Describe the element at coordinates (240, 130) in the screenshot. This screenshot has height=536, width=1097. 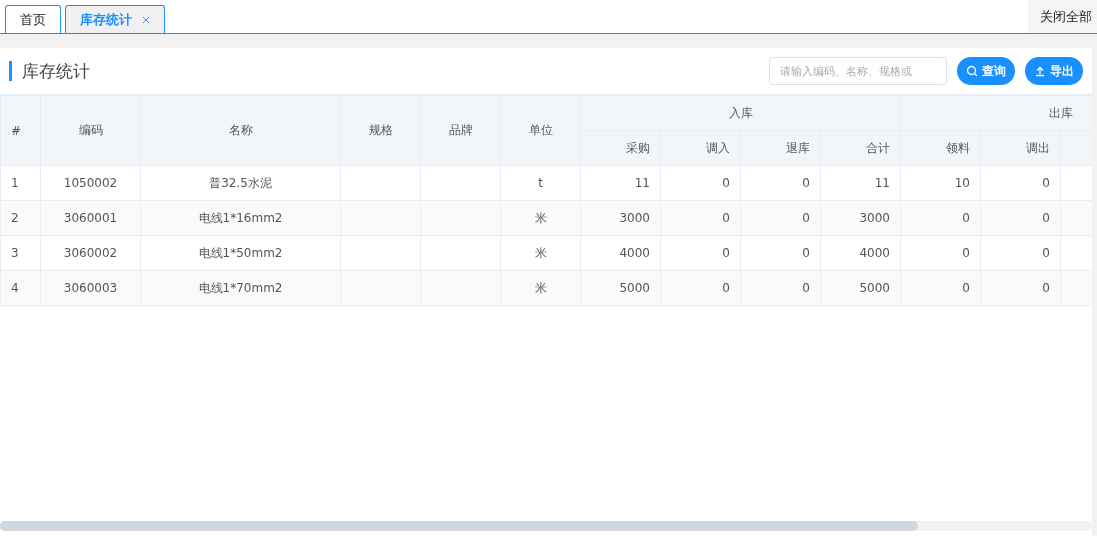
I see `column-header: 名称` at that location.